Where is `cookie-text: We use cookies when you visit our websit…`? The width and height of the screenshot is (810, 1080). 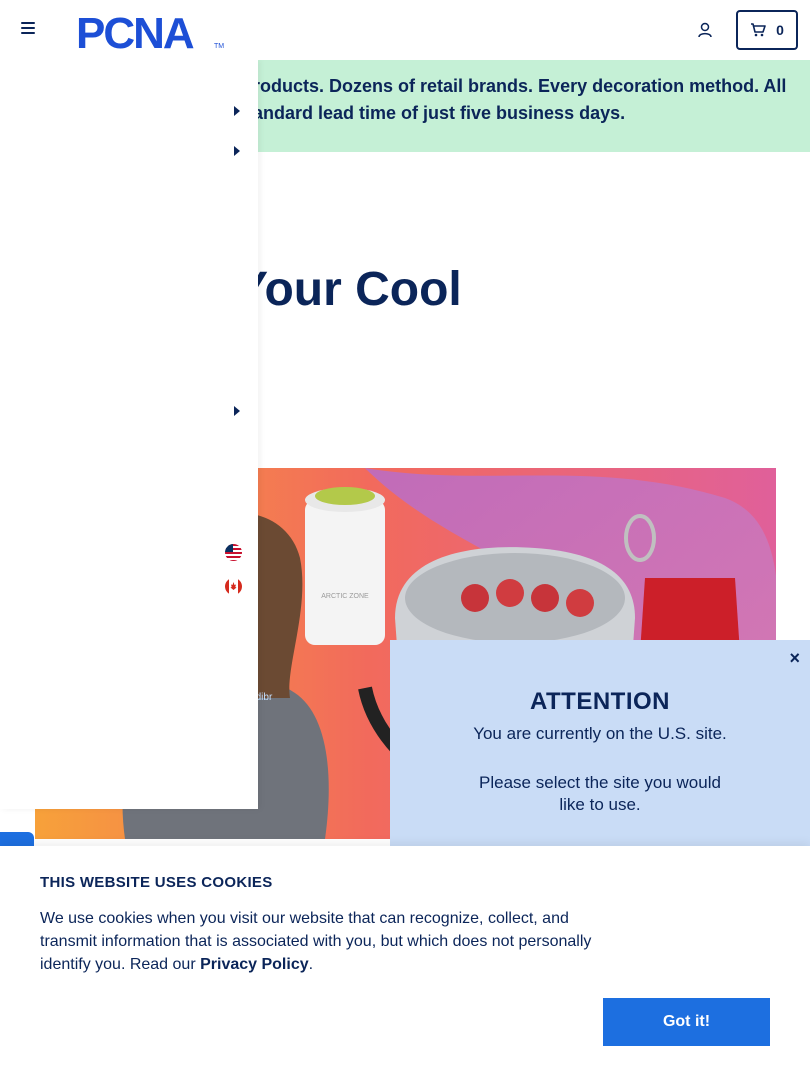
cookie-text: We use cookies when you visit our websit… is located at coordinates (316, 941).